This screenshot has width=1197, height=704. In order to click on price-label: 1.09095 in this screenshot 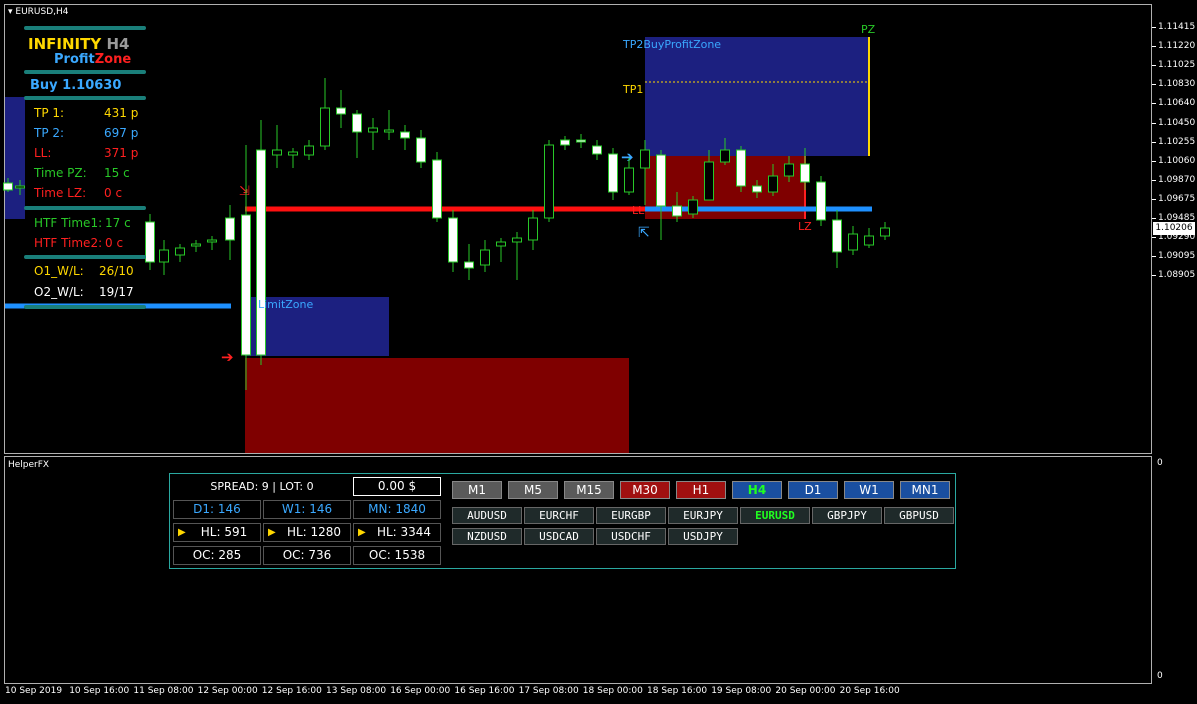, I will do `click(1177, 256)`.